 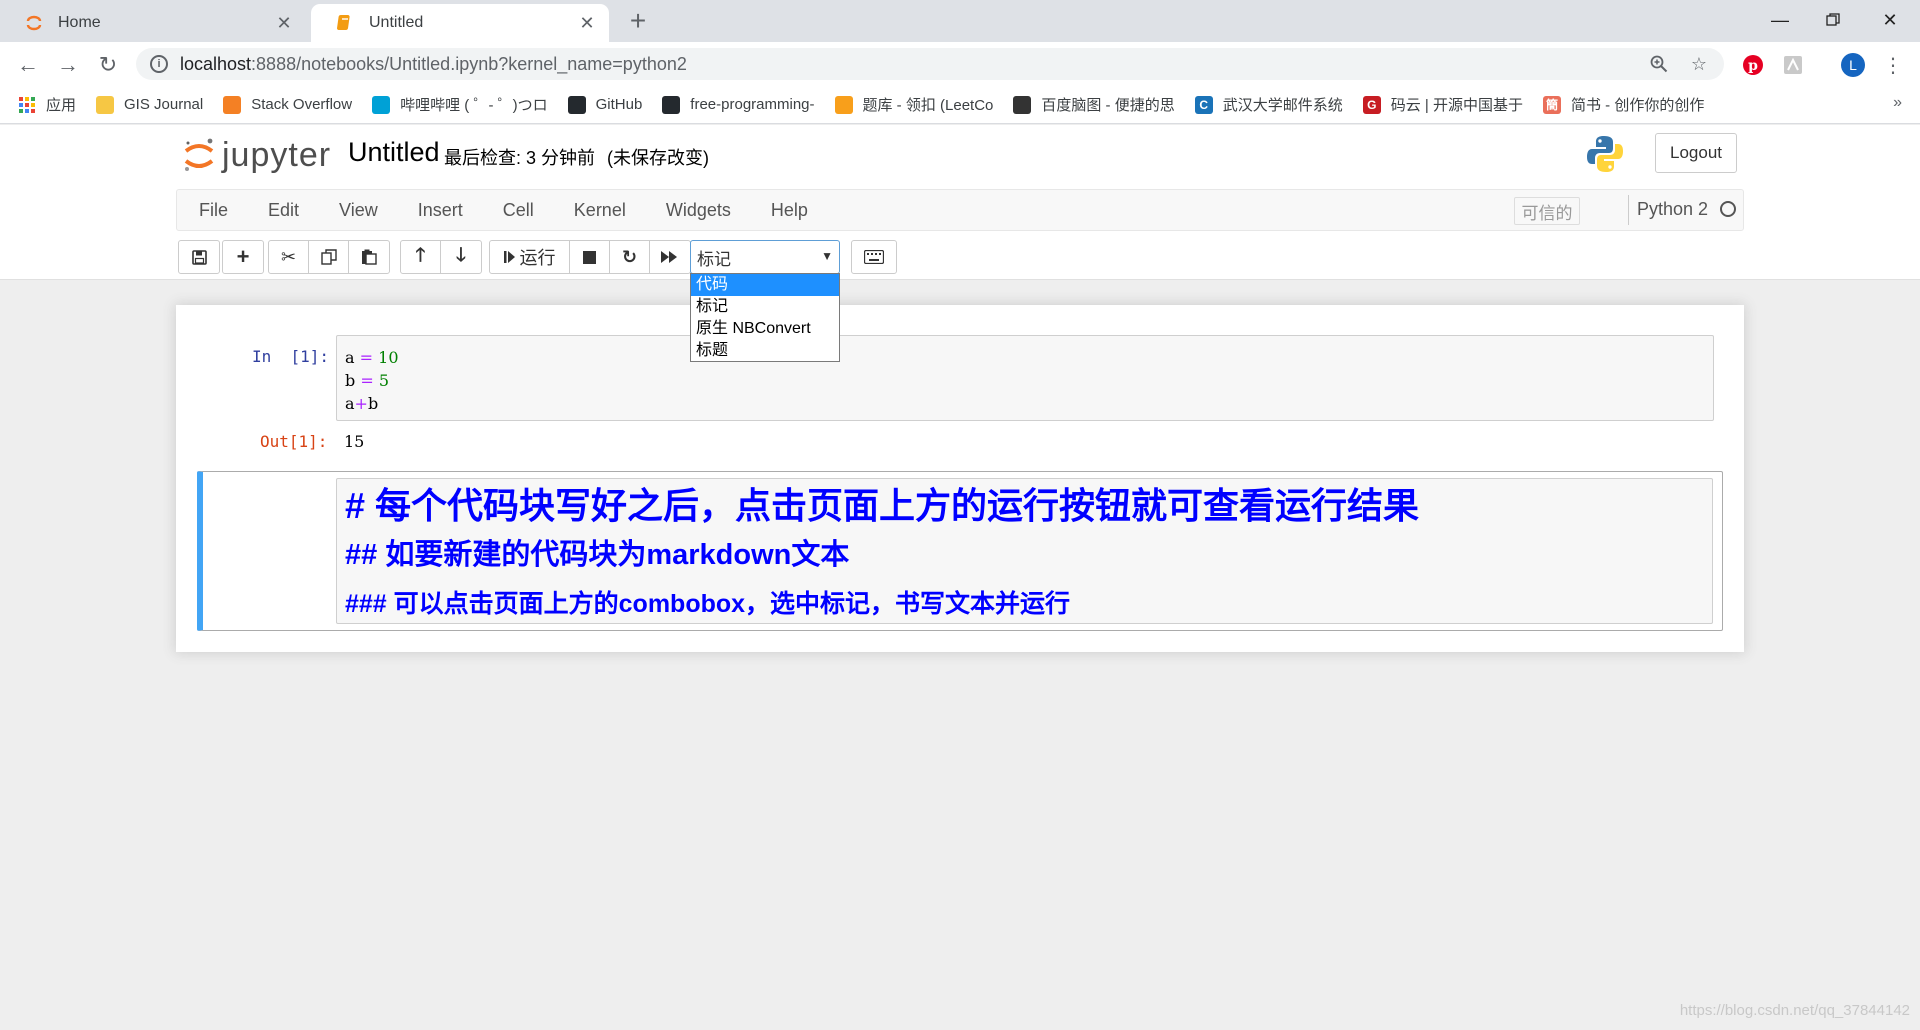 I want to click on browser-tab-strip: Home ✕ Untitled ✕ + — ✕, so click(x=960, y=21).